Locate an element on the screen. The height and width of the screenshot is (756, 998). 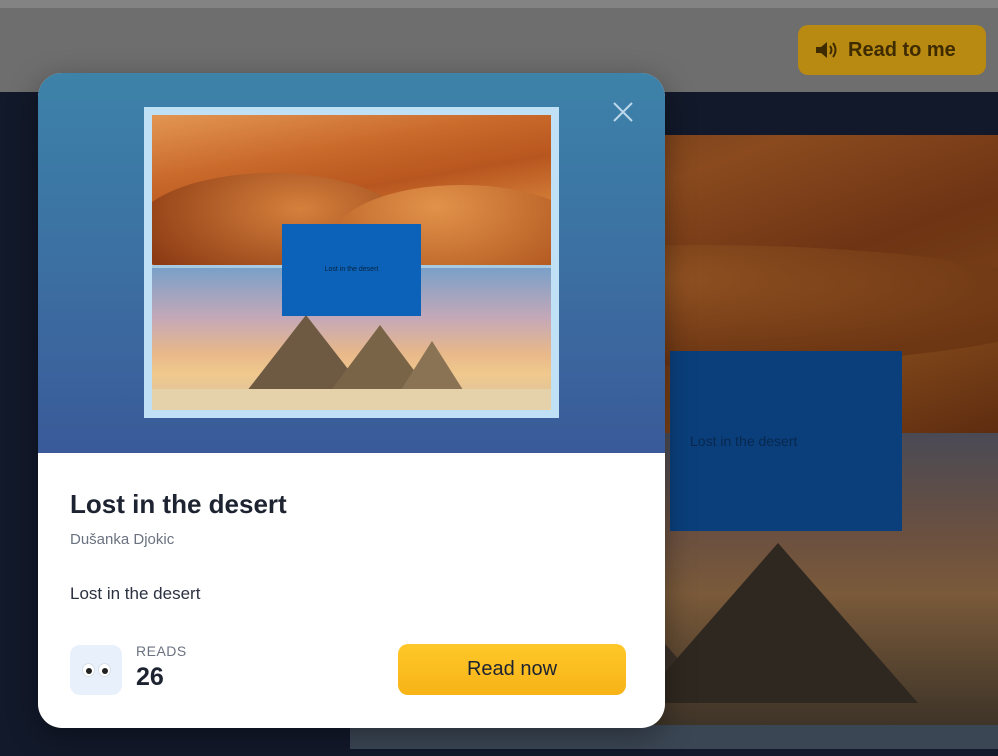
close-button is located at coordinates (623, 112).